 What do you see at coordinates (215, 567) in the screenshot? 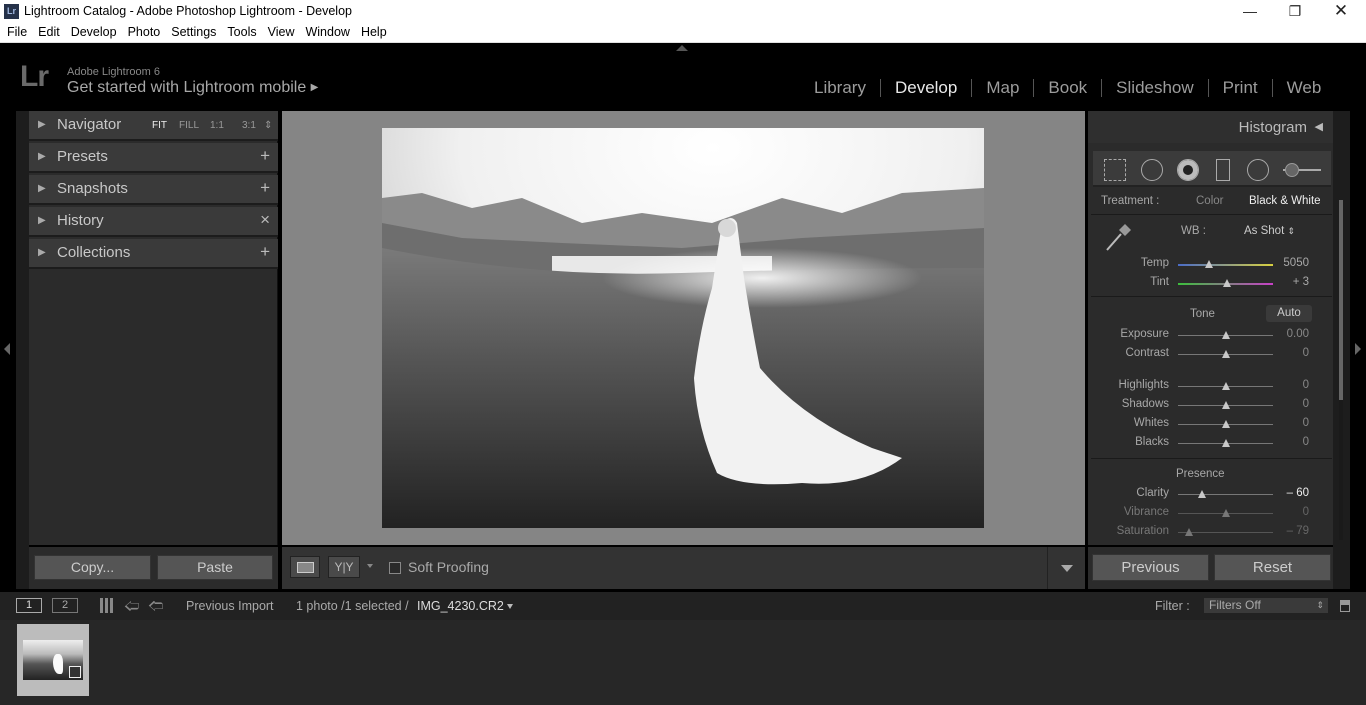
I see `paste-button: Paste` at bounding box center [215, 567].